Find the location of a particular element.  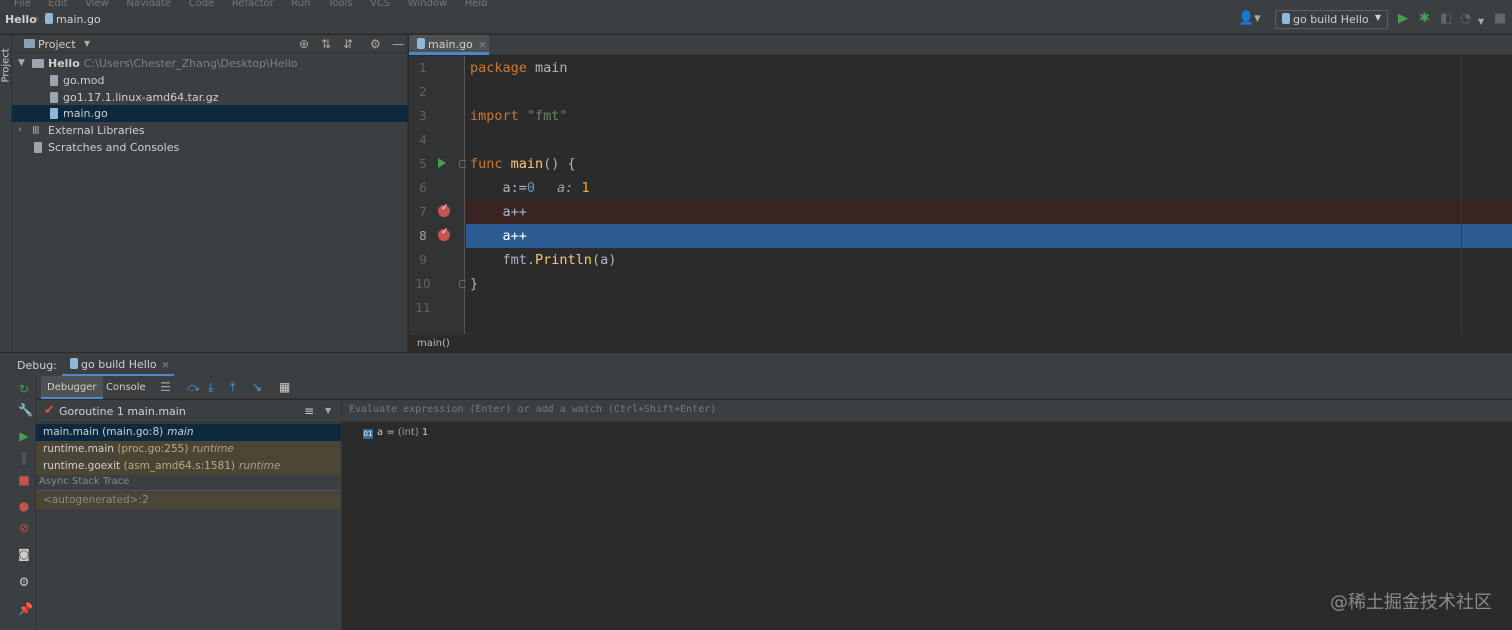

layout-menu-icon: ☰ is located at coordinates (165, 387).